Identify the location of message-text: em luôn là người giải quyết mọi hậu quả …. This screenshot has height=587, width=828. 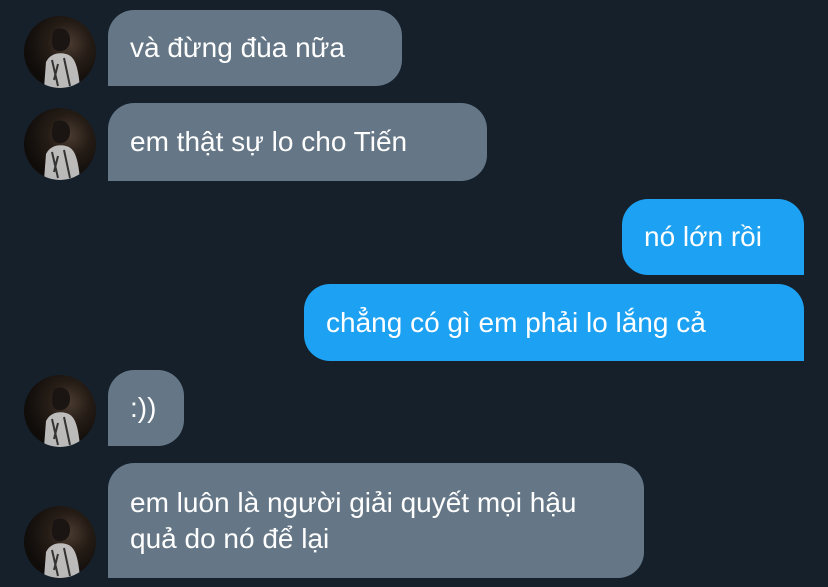
(353, 520).